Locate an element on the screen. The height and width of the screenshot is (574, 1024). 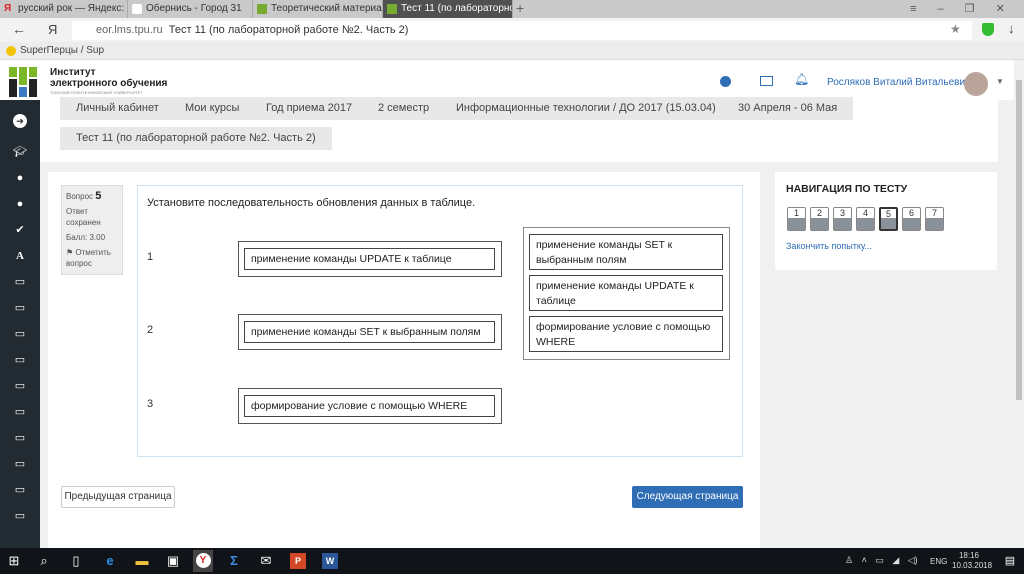
windows-start-icon: ⊞ is located at coordinates (14, 561).